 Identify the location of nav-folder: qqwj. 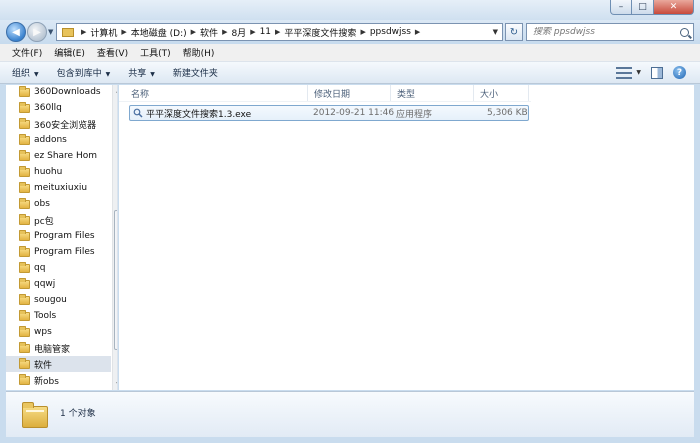
(58, 284).